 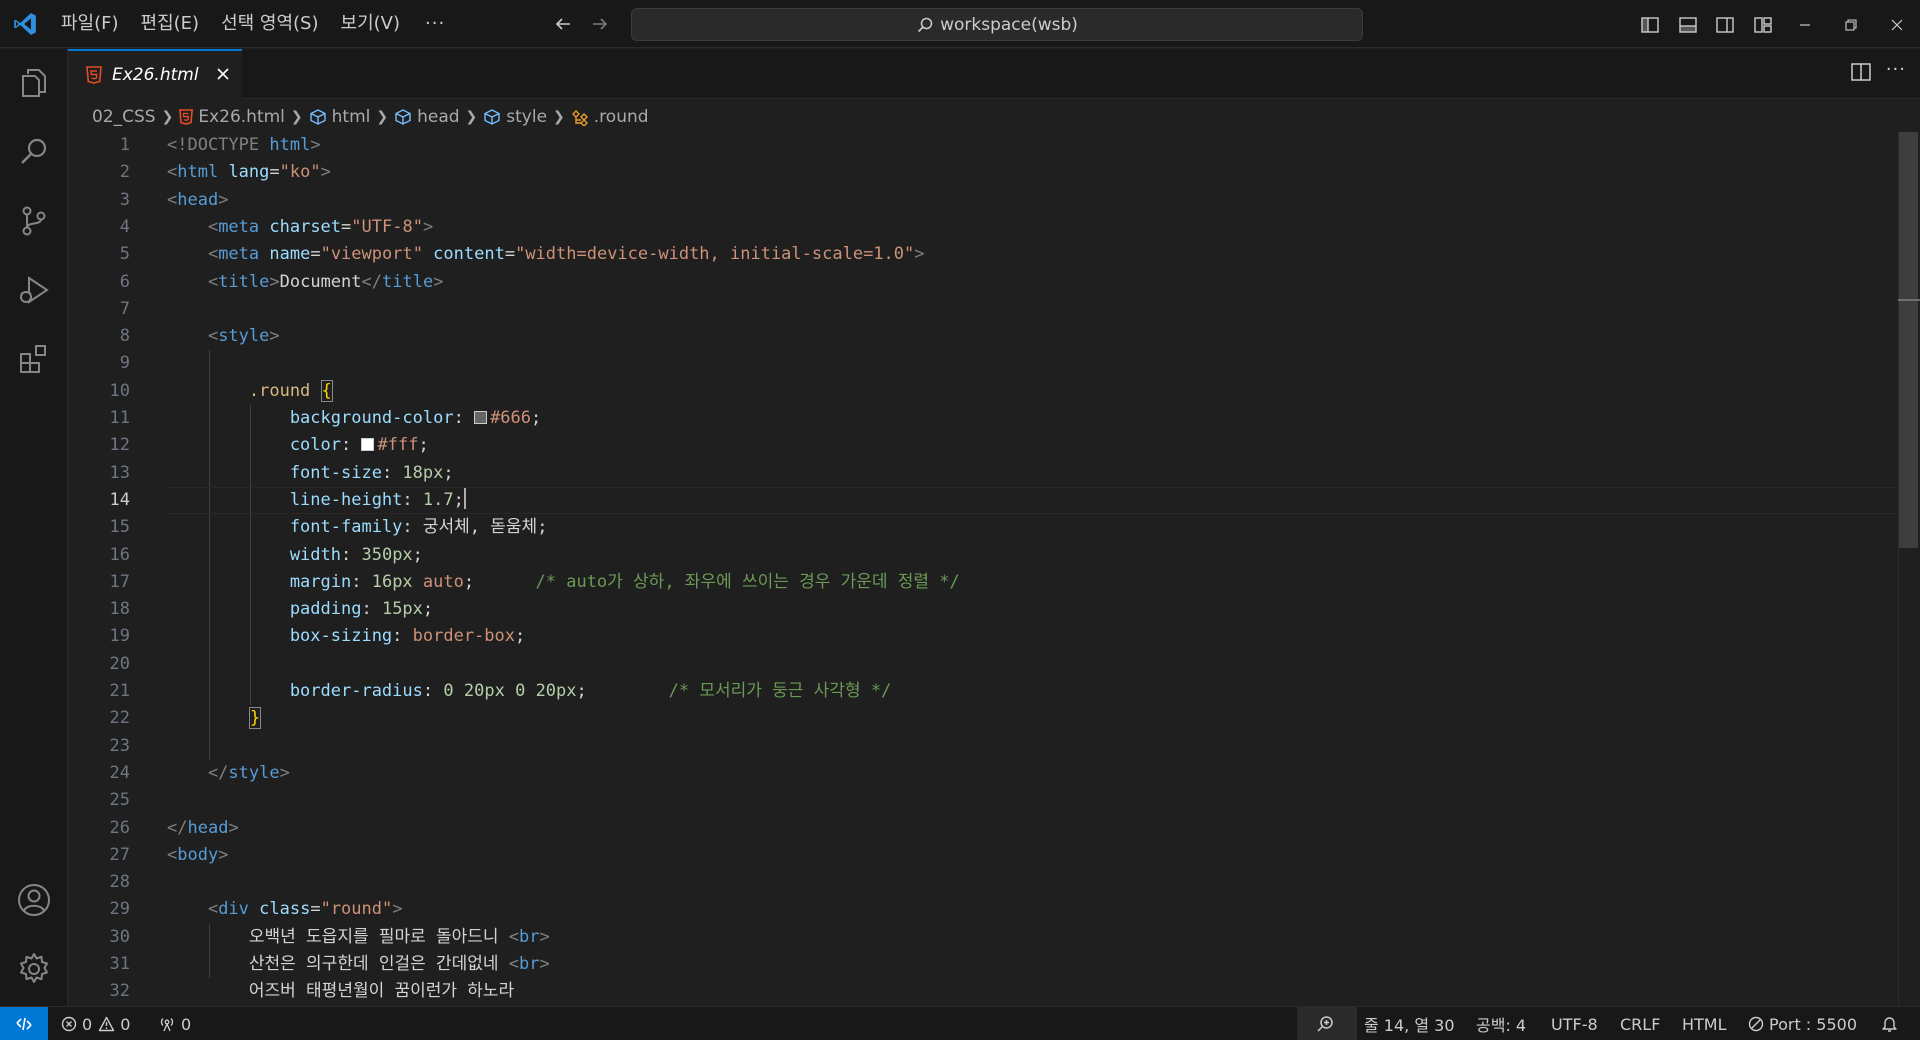 What do you see at coordinates (34, 152) in the screenshot?
I see `search-icon` at bounding box center [34, 152].